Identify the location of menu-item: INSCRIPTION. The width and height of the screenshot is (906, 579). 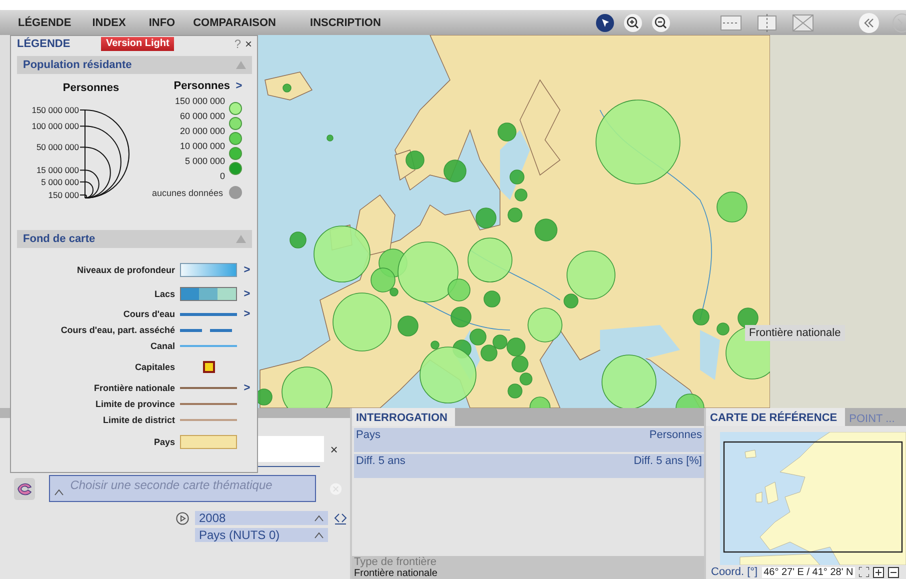
(345, 22).